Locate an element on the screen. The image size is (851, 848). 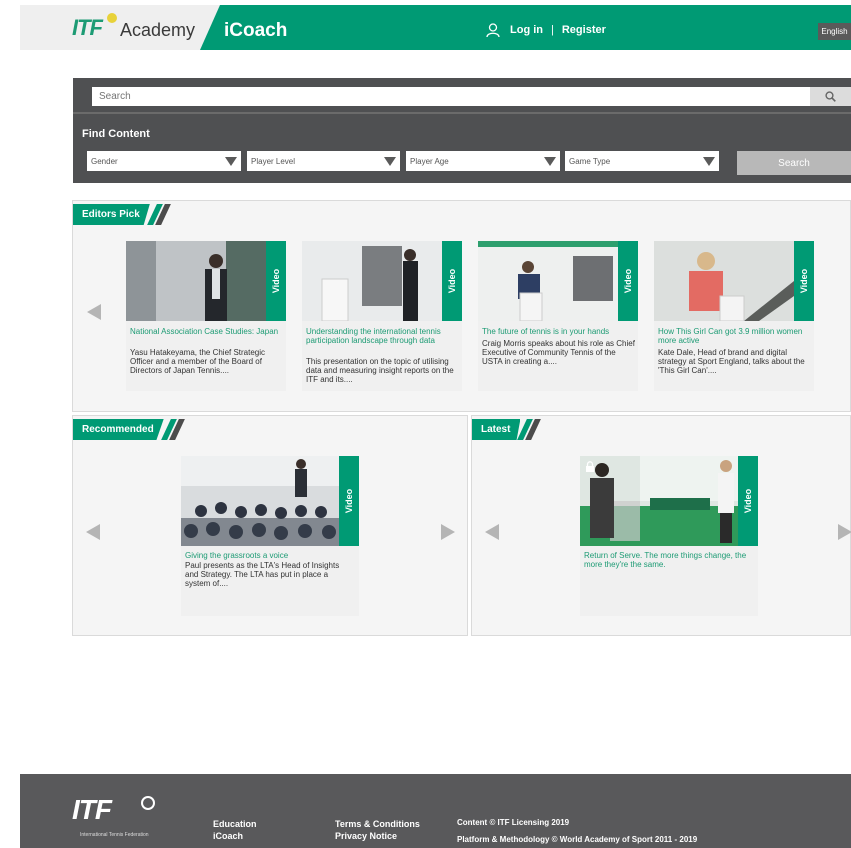
recommended-label: Recommended is located at coordinates (118, 429).